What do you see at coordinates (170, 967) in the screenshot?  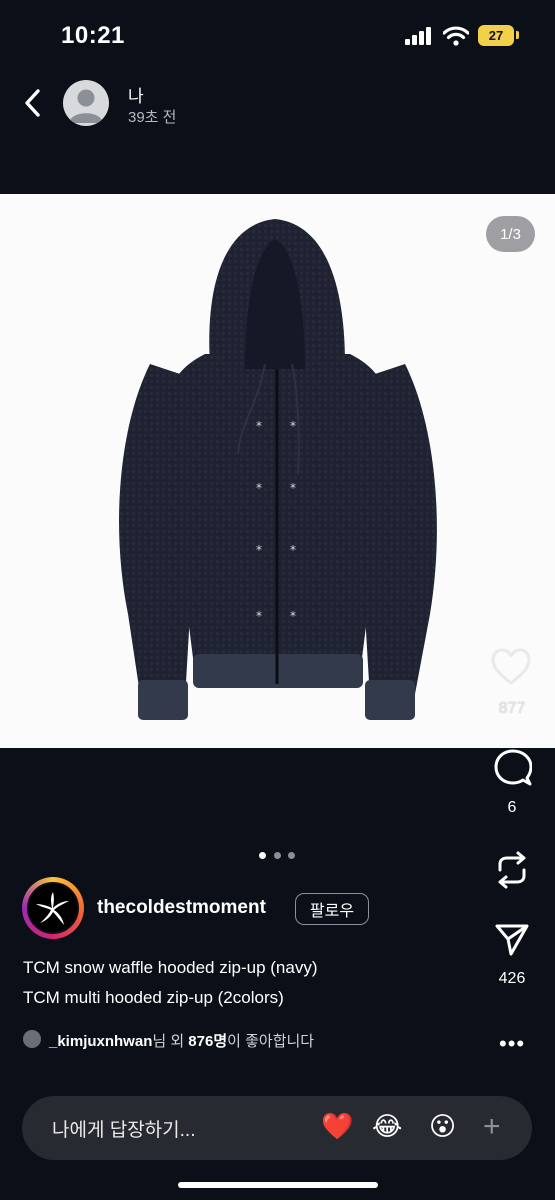 I see `caption-line-1: TCM snow waffle hooded zip-up (navy)` at bounding box center [170, 967].